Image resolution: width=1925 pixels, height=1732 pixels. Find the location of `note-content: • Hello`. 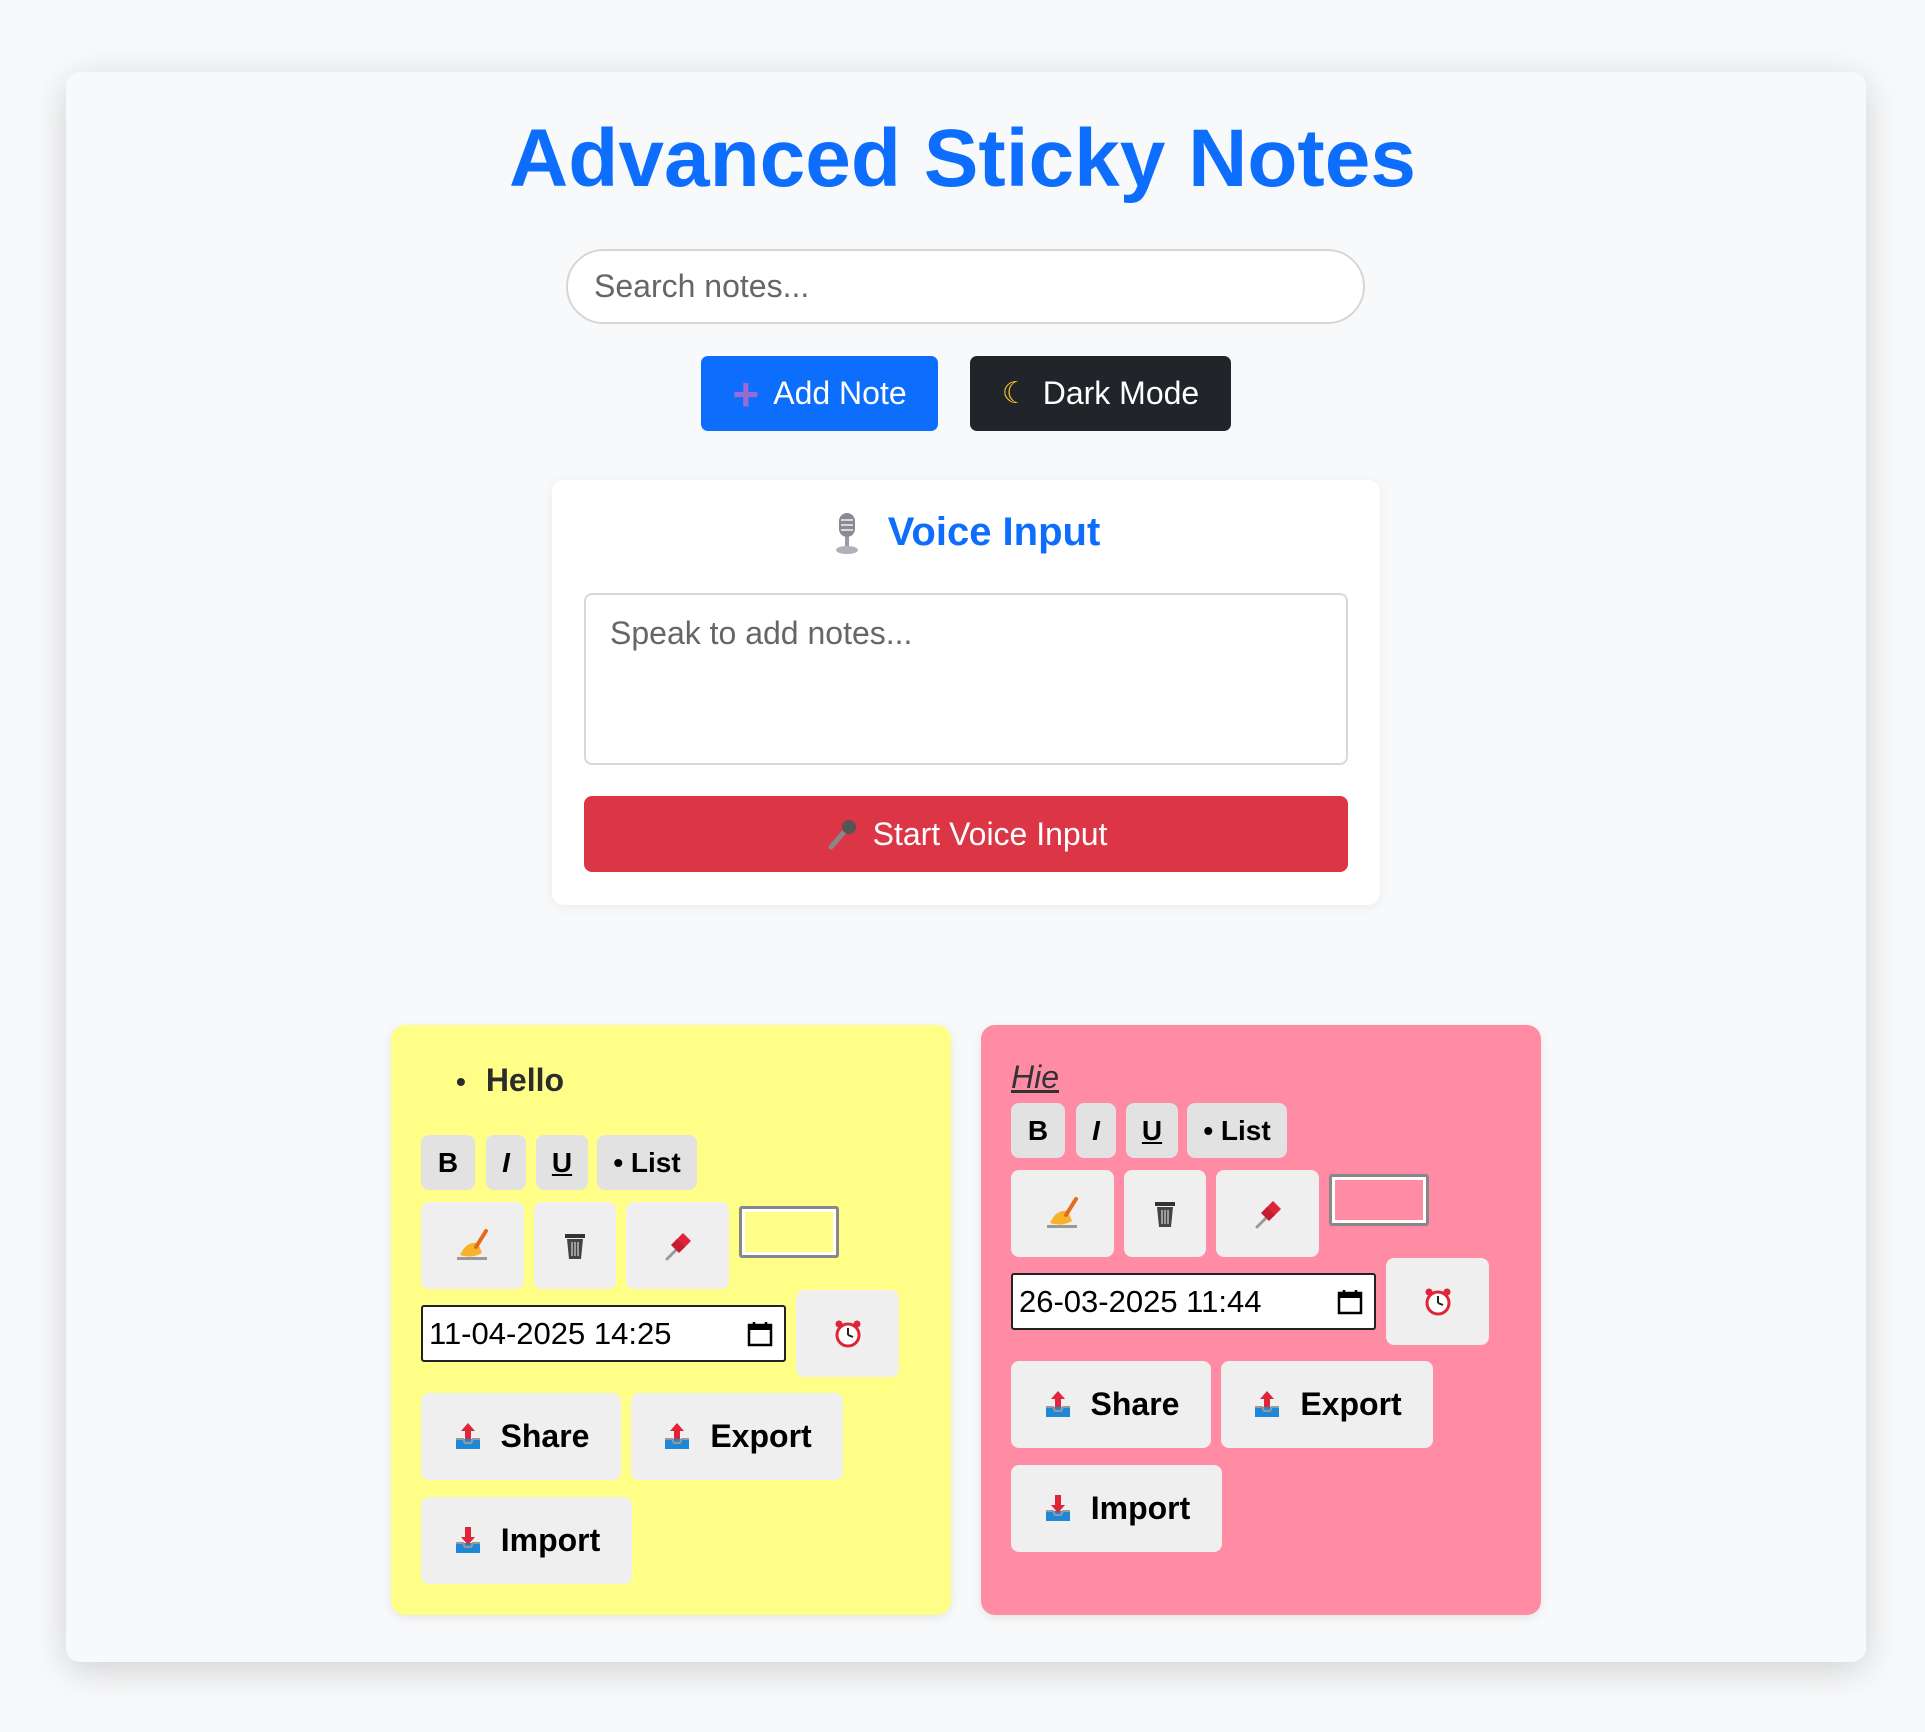

note-content: • Hello is located at coordinates (510, 1080).